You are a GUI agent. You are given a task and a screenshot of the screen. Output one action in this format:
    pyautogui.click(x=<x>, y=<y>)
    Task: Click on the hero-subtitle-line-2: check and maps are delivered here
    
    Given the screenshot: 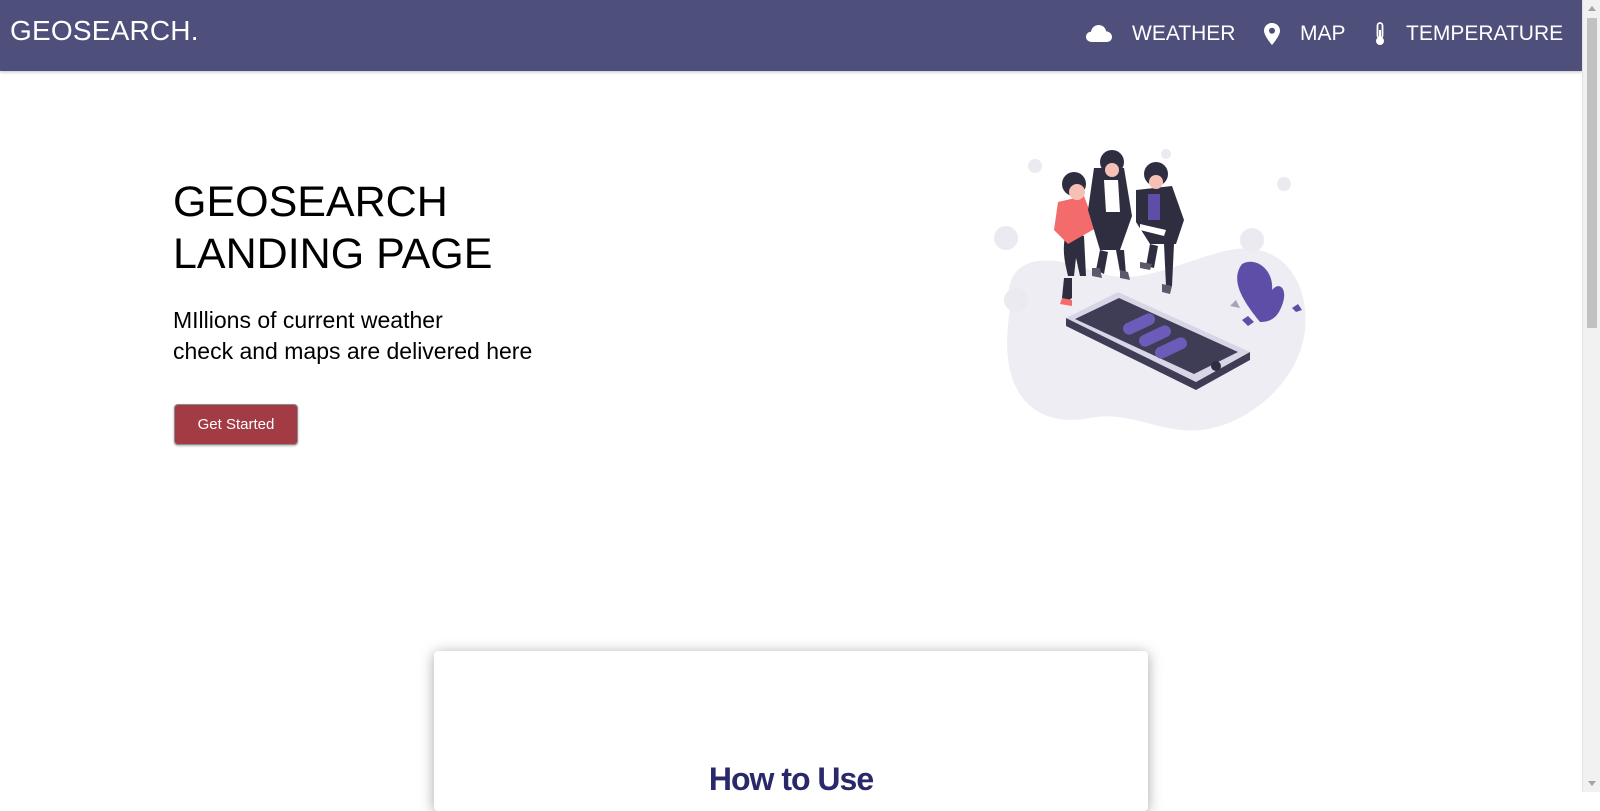 What is the action you would take?
    pyautogui.click(x=353, y=351)
    